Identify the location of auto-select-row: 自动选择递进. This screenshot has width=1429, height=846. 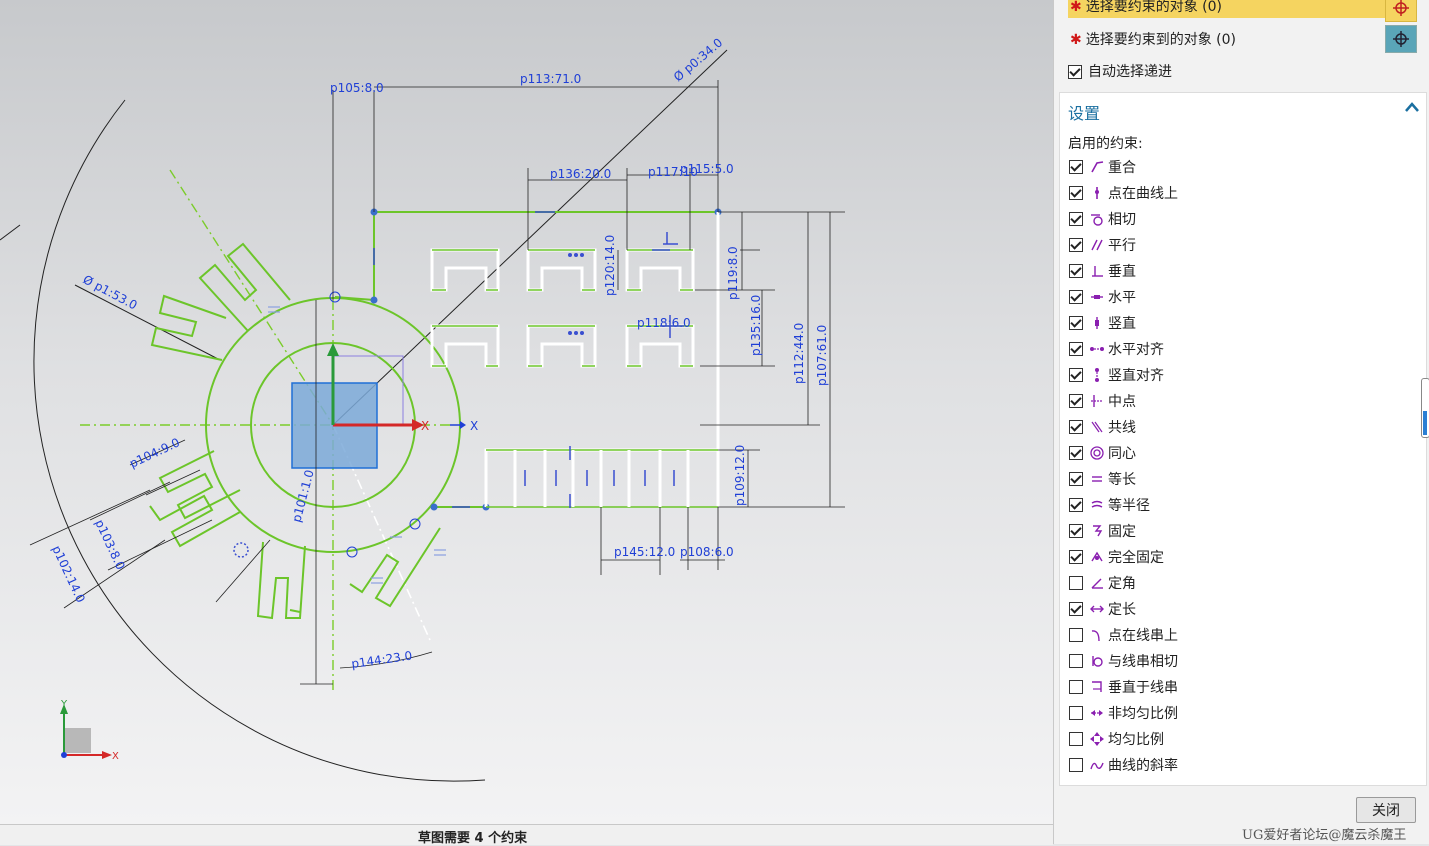
(1120, 71).